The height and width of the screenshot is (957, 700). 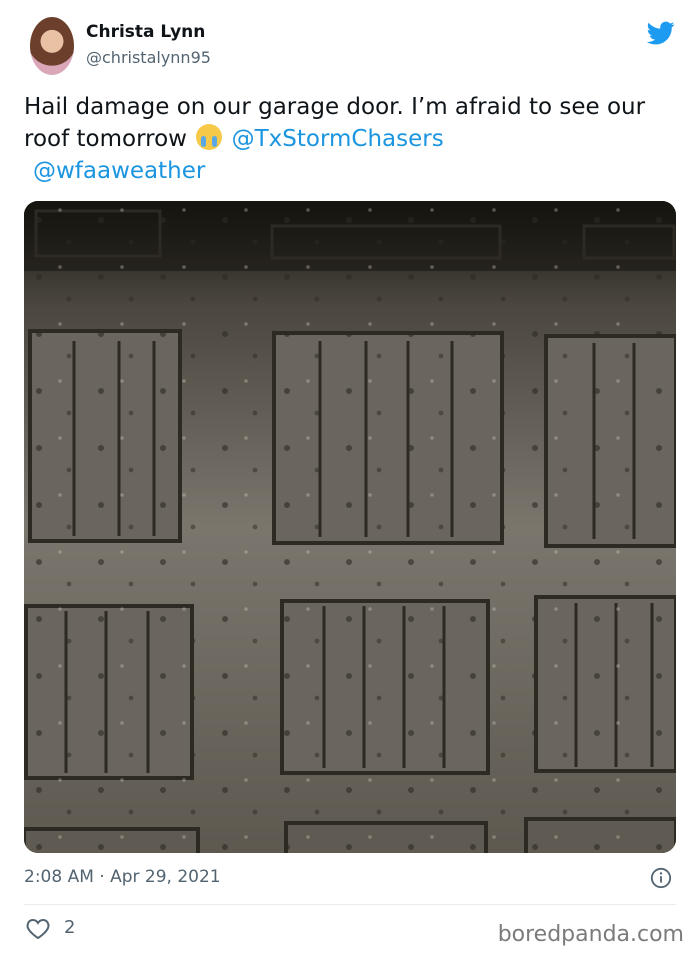 I want to click on user-display-name: Christa Lynn, so click(x=145, y=32).